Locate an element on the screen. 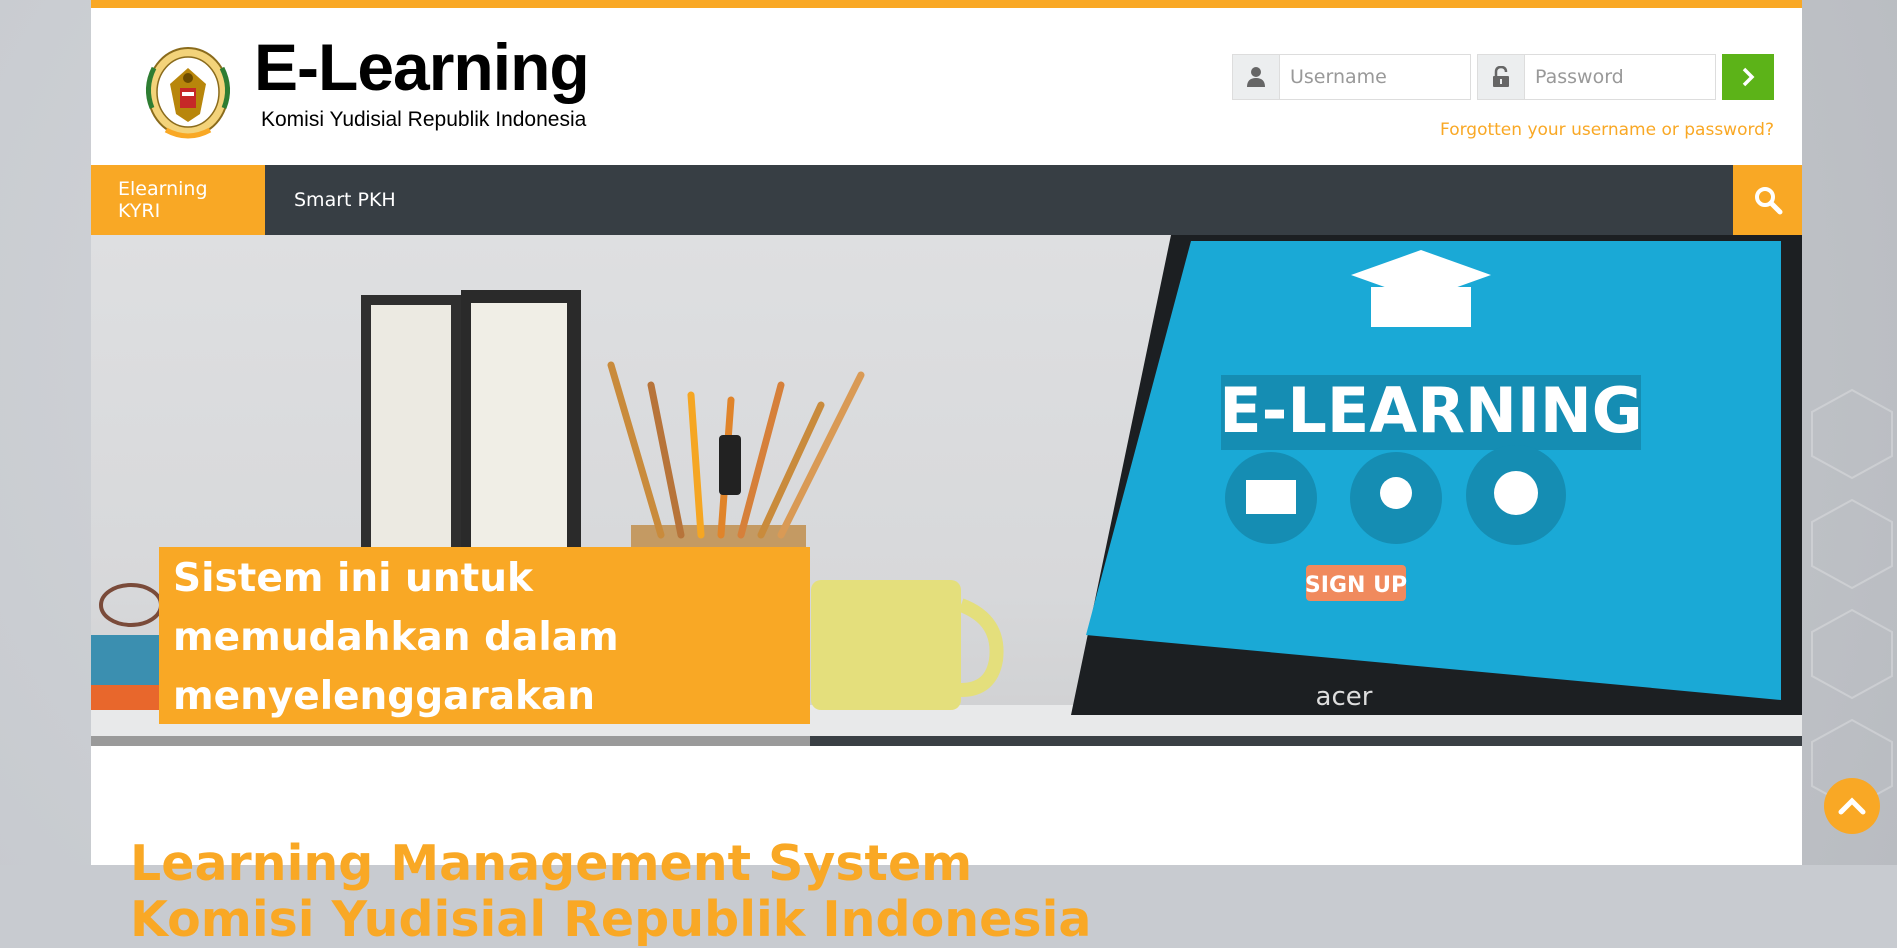 Image resolution: width=1897 pixels, height=948 pixels. chevron-up-icon is located at coordinates (1852, 806).